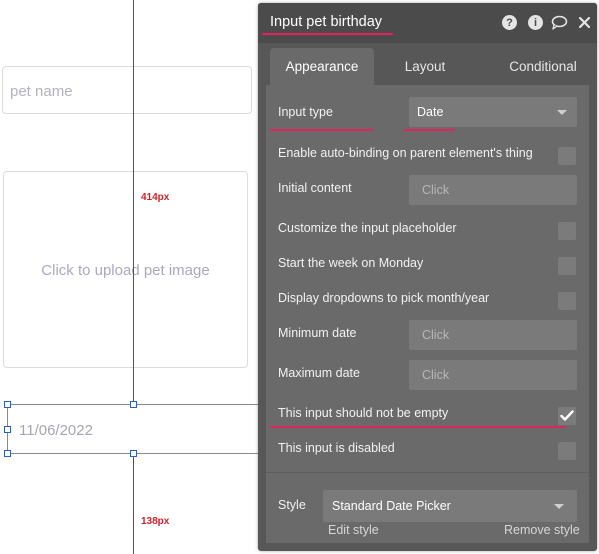 The image size is (599, 554). I want to click on initial-content-label: Initial content, so click(315, 188).